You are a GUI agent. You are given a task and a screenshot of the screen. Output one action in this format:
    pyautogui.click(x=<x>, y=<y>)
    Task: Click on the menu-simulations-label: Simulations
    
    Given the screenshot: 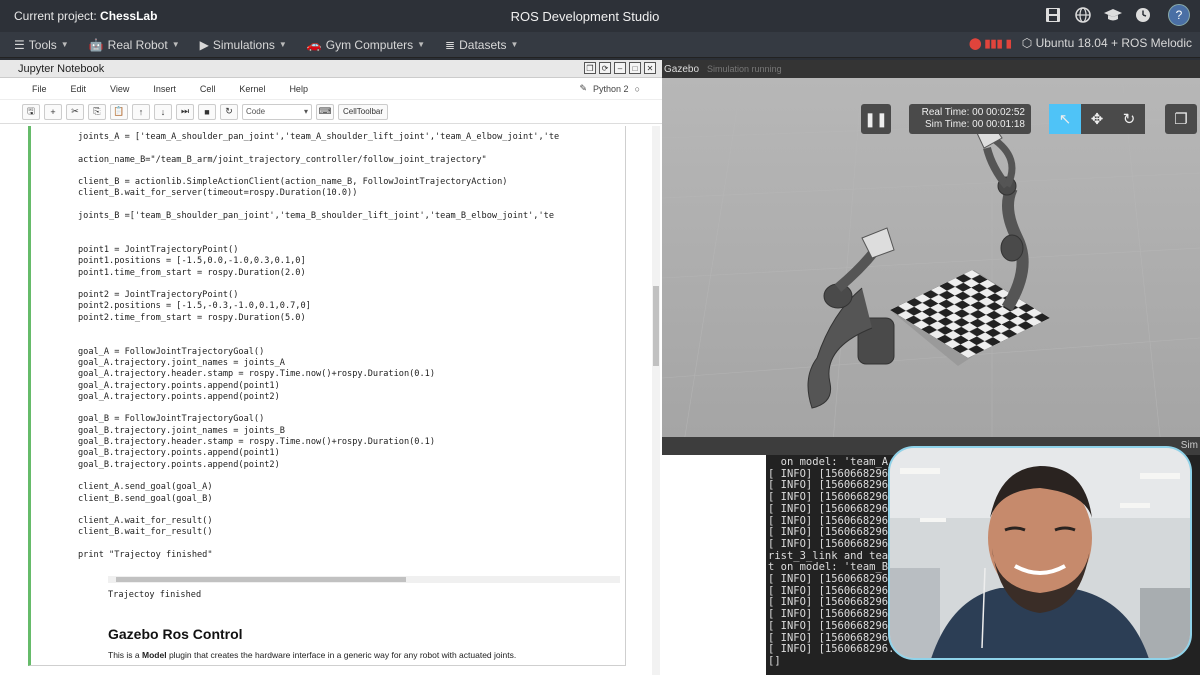 What is the action you would take?
    pyautogui.click(x=243, y=44)
    